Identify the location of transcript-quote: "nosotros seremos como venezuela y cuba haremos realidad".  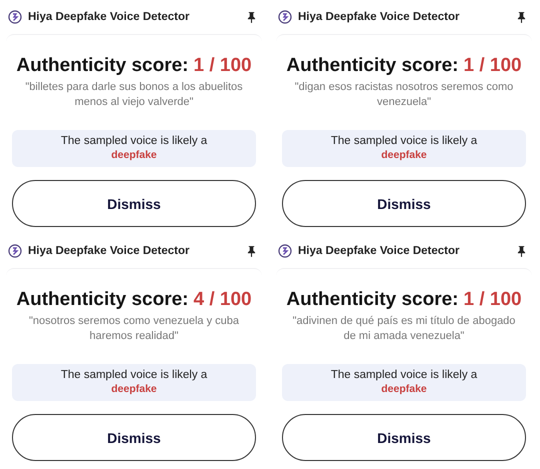
(134, 329).